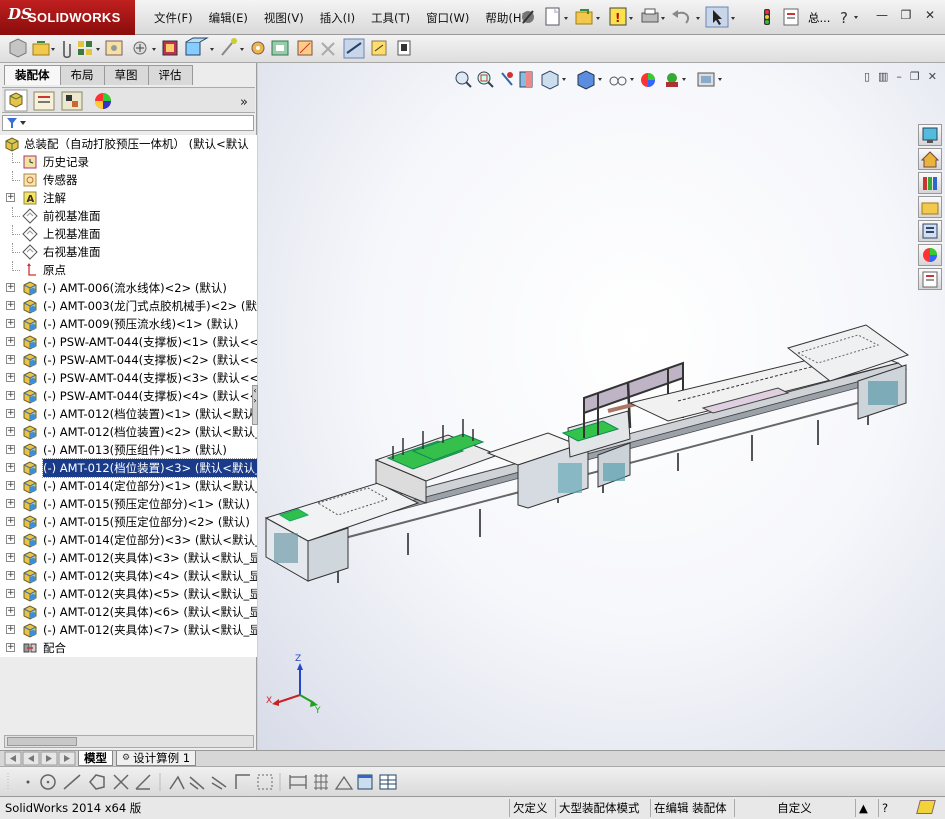  Describe the element at coordinates (103, 101) in the screenshot. I see `display-manager-tab-icon` at that location.